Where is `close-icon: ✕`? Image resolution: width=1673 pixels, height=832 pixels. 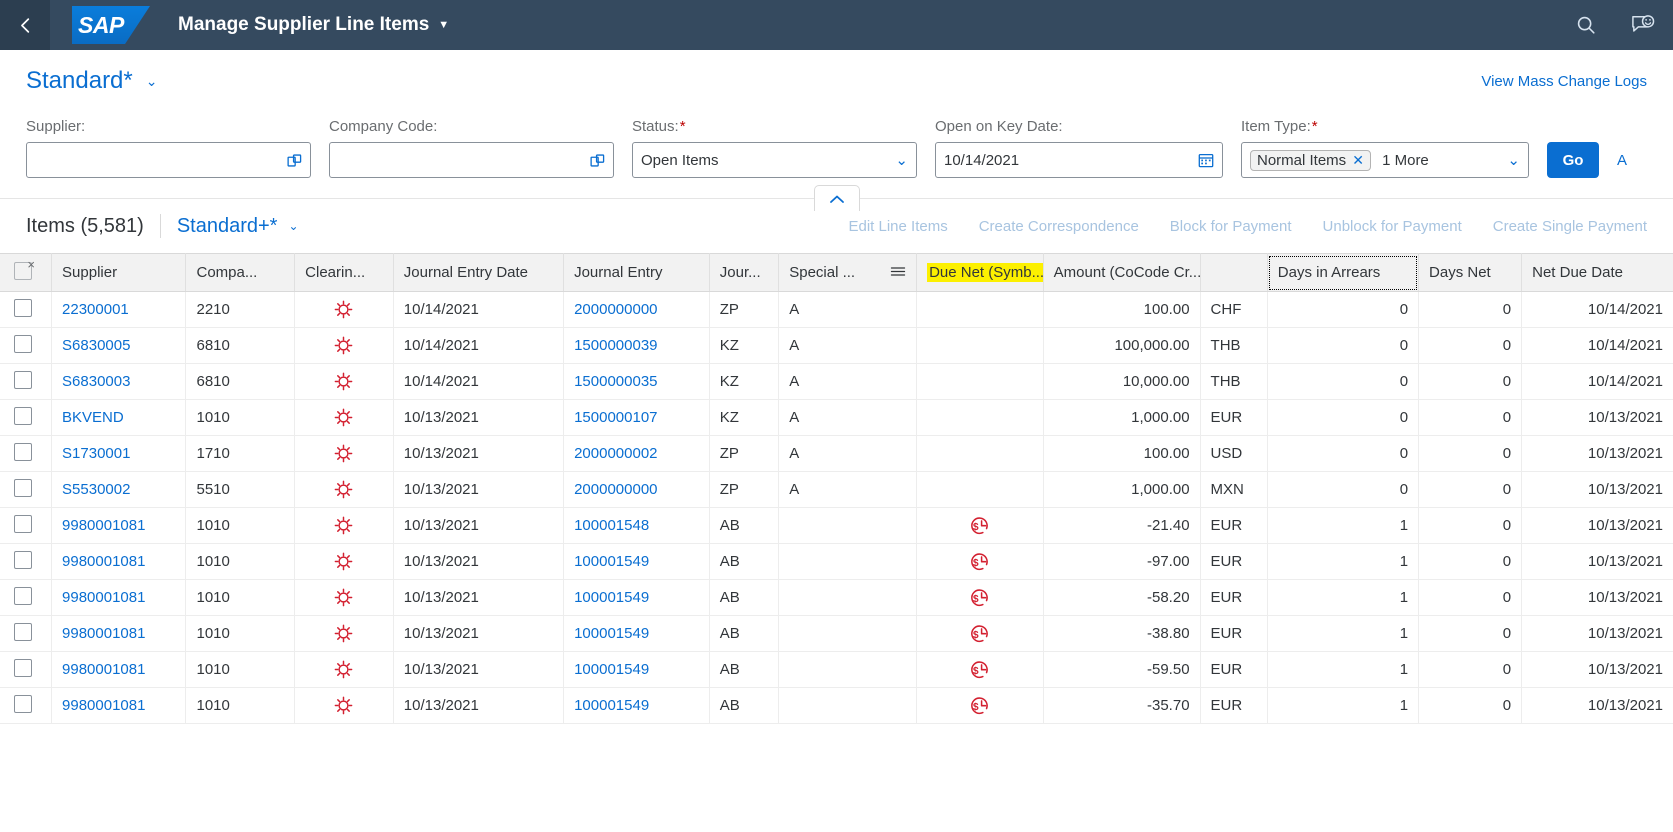
close-icon: ✕ is located at coordinates (1358, 160).